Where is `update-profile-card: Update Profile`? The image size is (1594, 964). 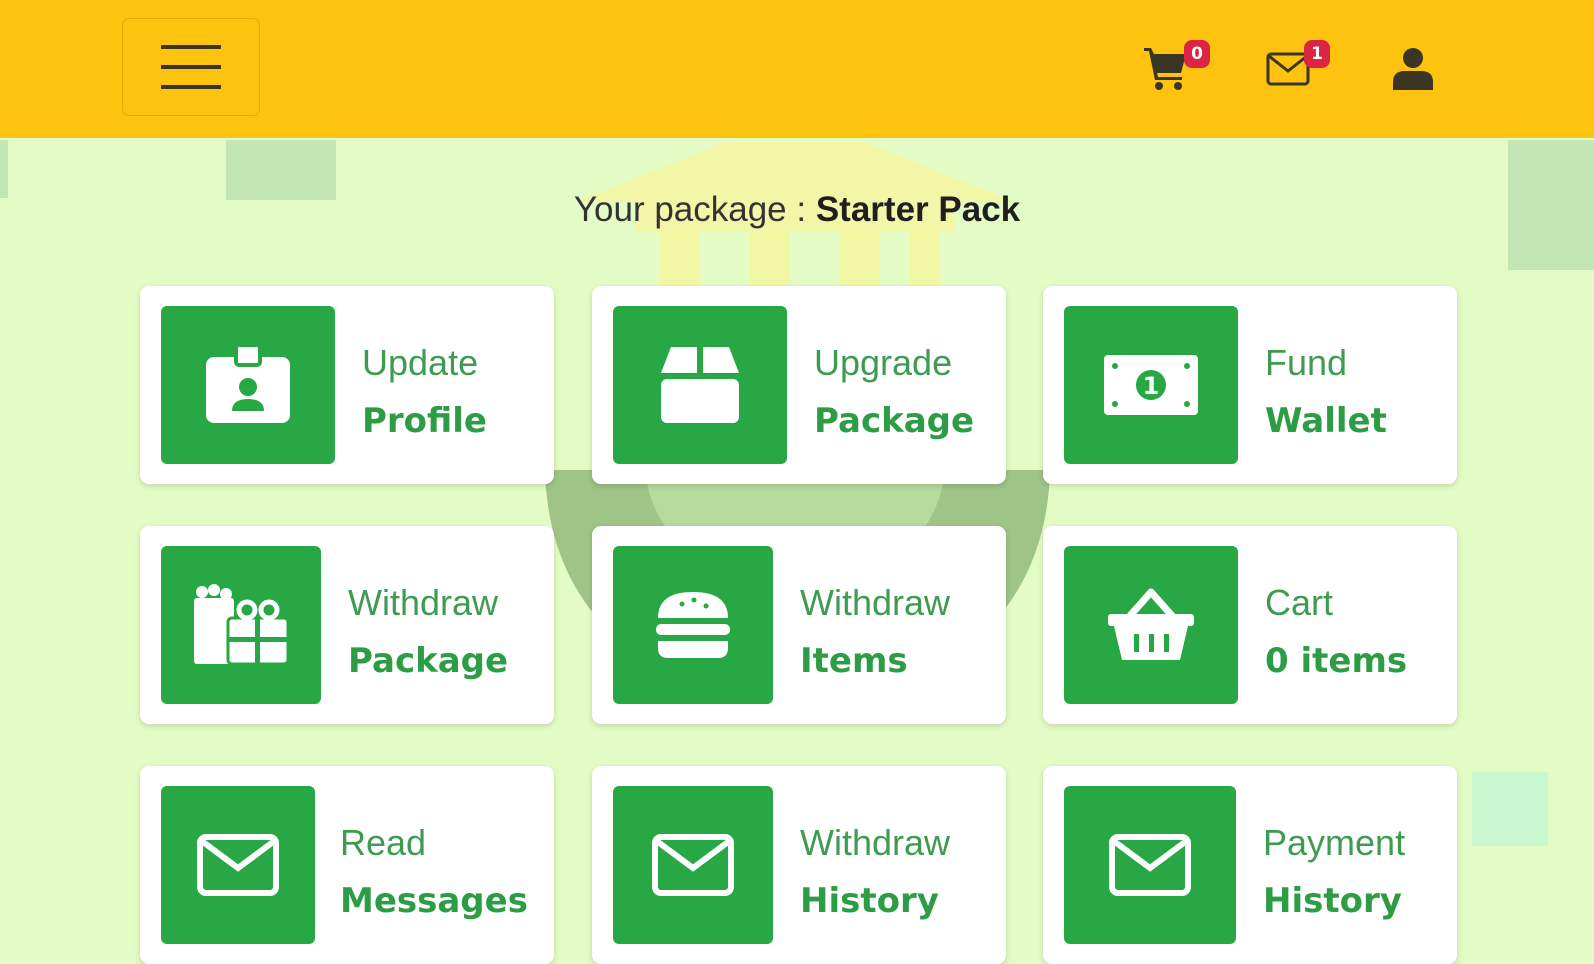
update-profile-card: Update Profile is located at coordinates (347, 385).